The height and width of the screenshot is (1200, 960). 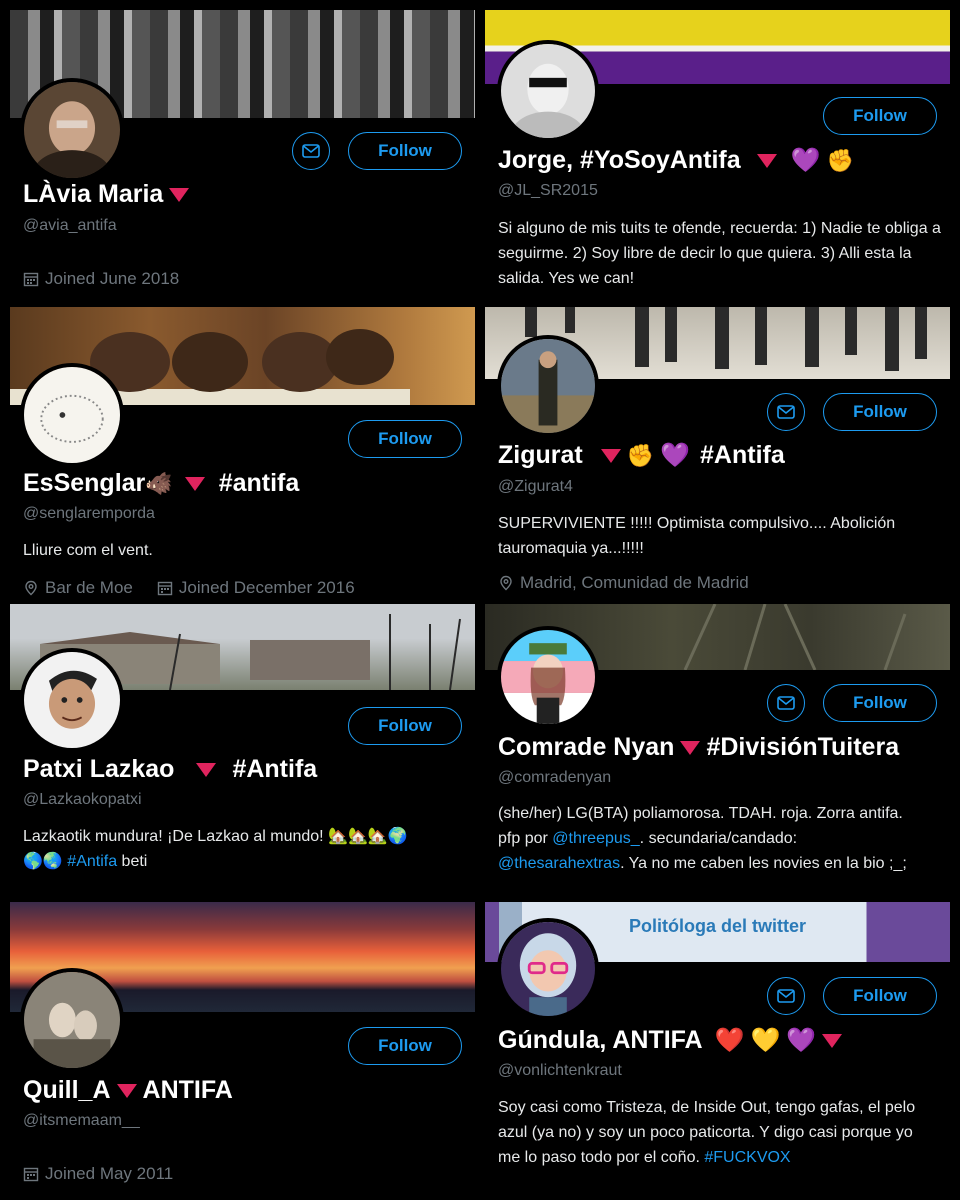 I want to click on user-handle: @itsmemaam__, so click(x=81, y=1120).